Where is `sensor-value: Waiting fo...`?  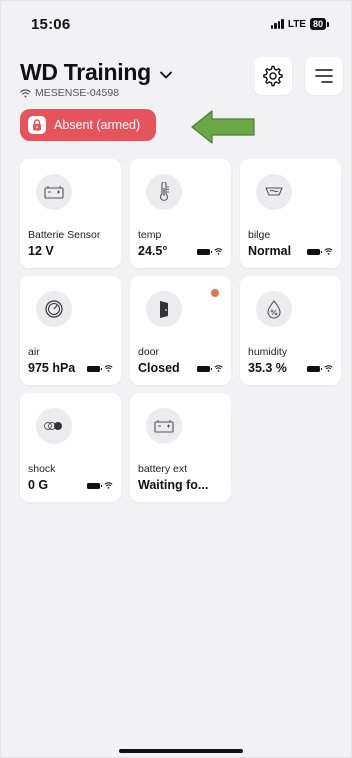 sensor-value: Waiting fo... is located at coordinates (173, 485).